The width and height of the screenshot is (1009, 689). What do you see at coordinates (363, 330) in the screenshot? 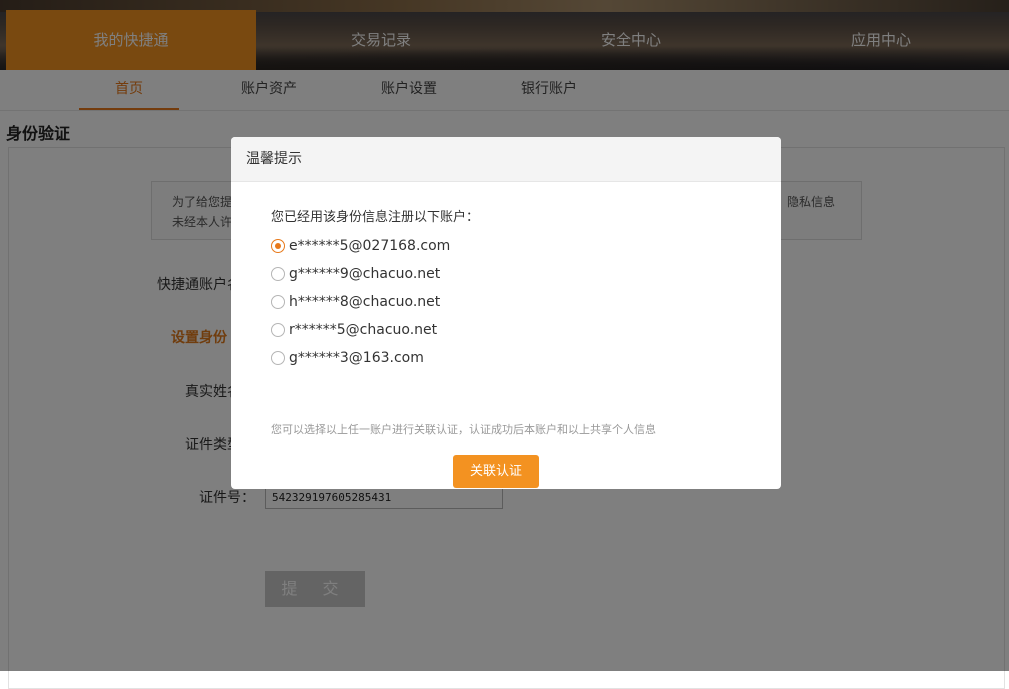
I see `account-email: r******5@chacuo.net` at bounding box center [363, 330].